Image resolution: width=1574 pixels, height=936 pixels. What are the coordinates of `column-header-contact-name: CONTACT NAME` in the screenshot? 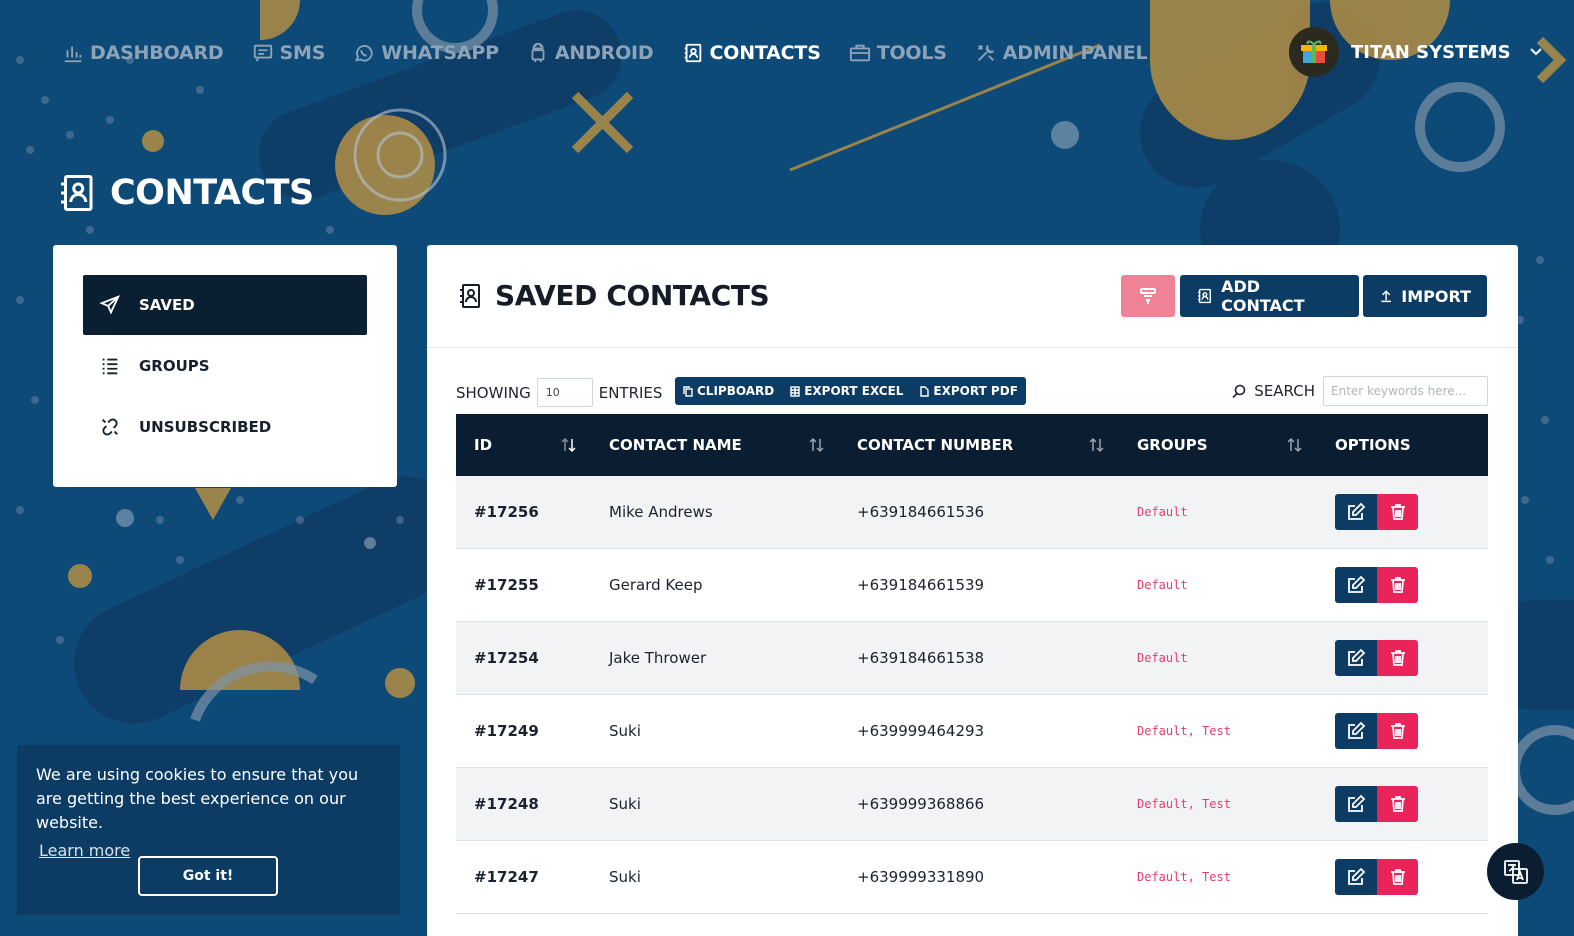 It's located at (715, 445).